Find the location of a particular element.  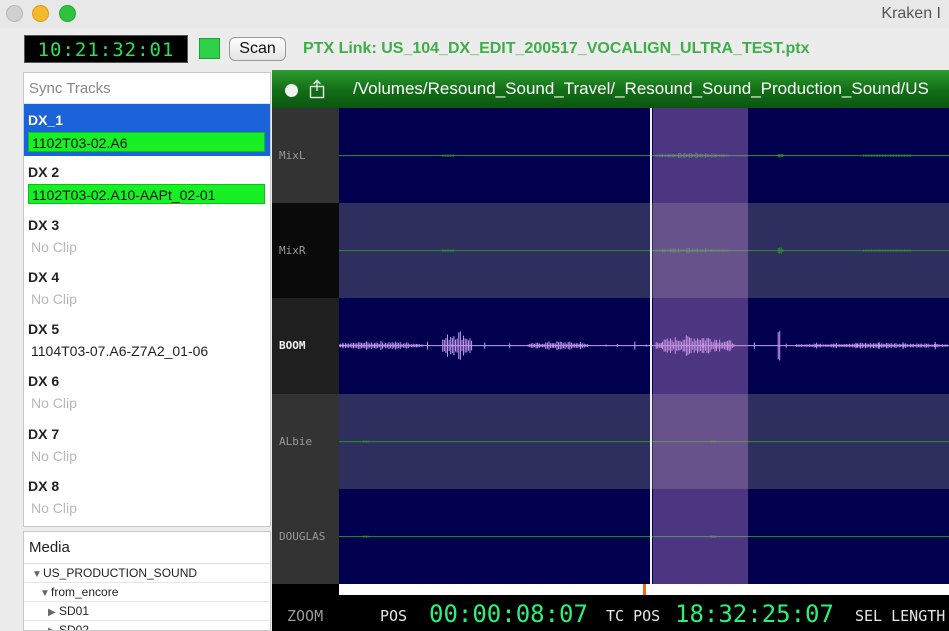

waveform-lane: MixL is located at coordinates (610, 156).